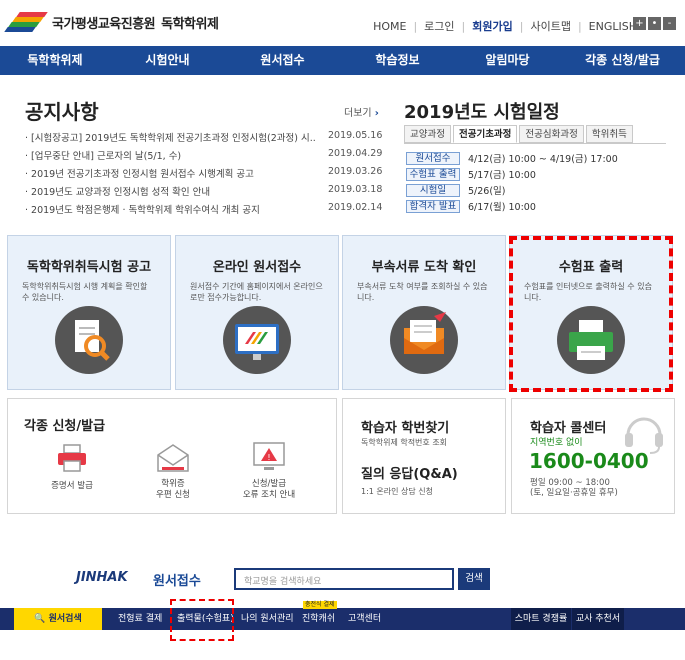 This screenshot has width=685, height=660. What do you see at coordinates (512, 190) in the screenshot?
I see `schedule-row: 시험일 5/26(일)` at bounding box center [512, 190].